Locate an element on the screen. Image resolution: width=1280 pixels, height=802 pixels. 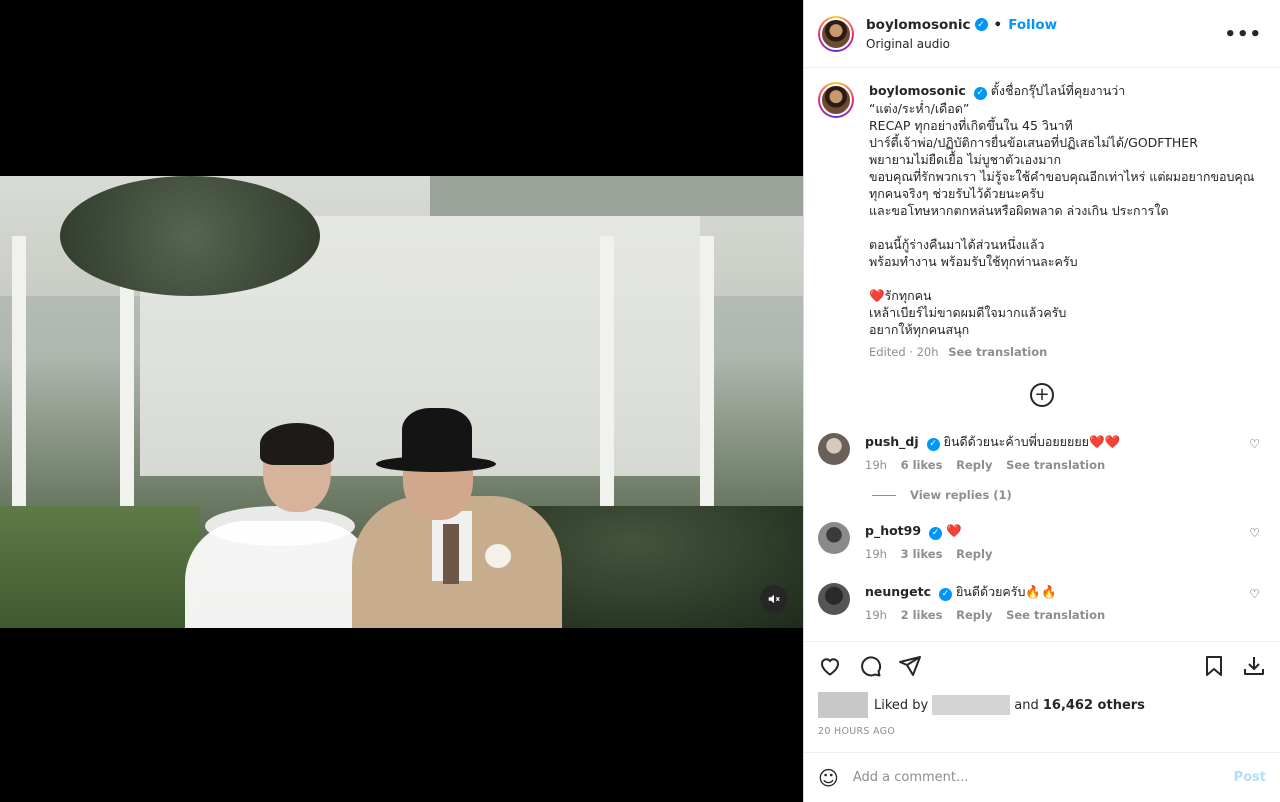
caption-username: boylomosonic is located at coordinates (917, 90).